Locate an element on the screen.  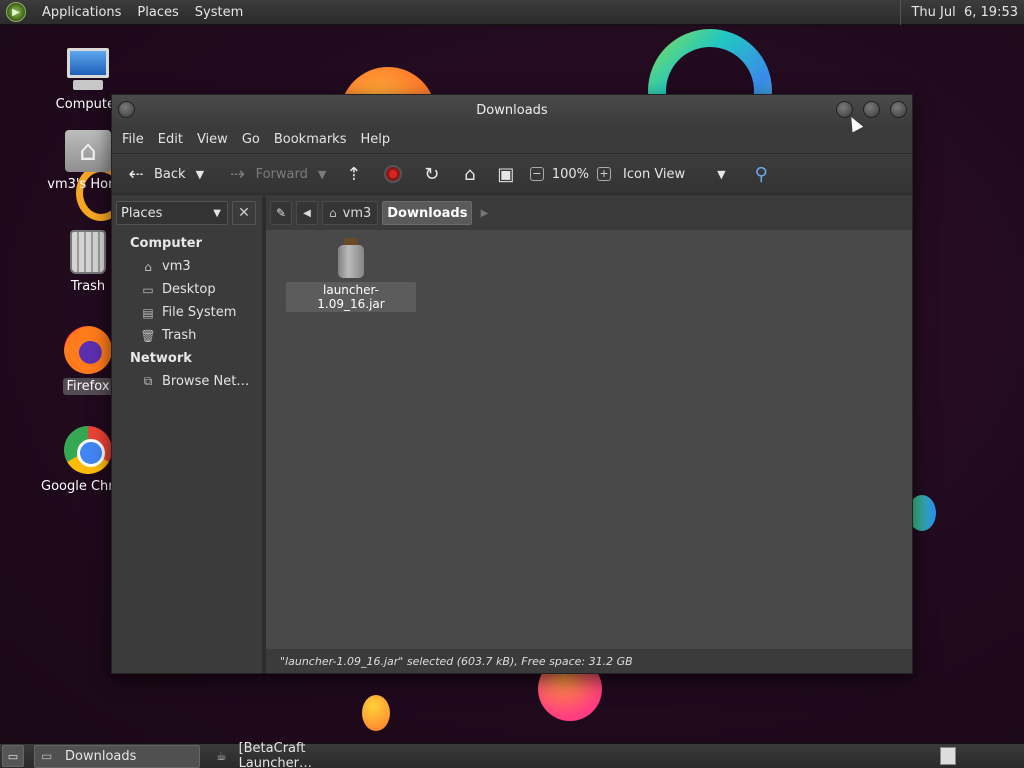
back-arrow-icon: ⇠ is located at coordinates (136, 174).